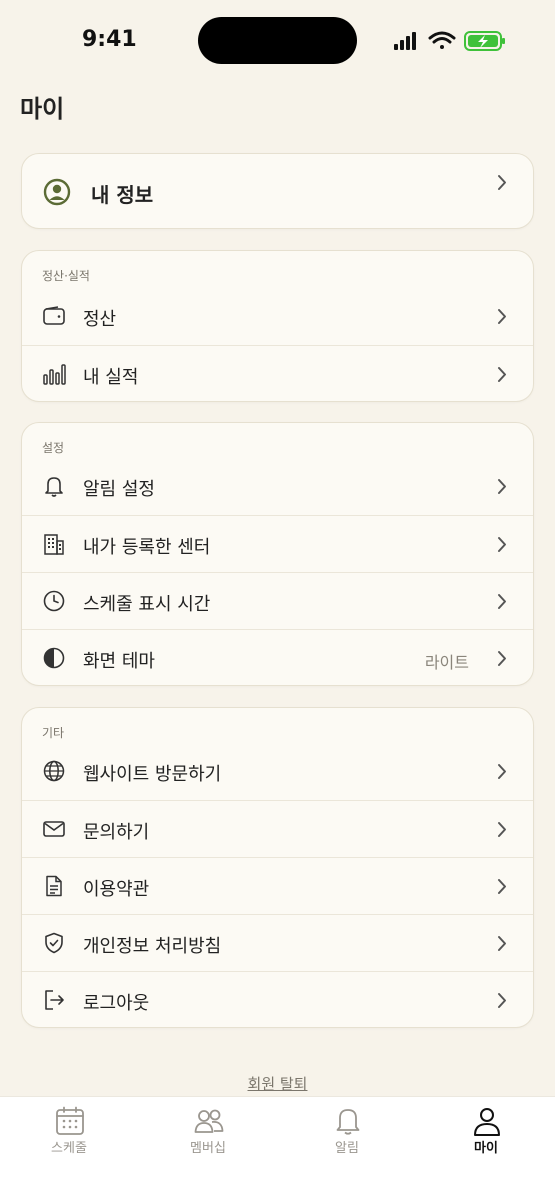  Describe the element at coordinates (54, 658) in the screenshot. I see `contrast-icon` at that location.